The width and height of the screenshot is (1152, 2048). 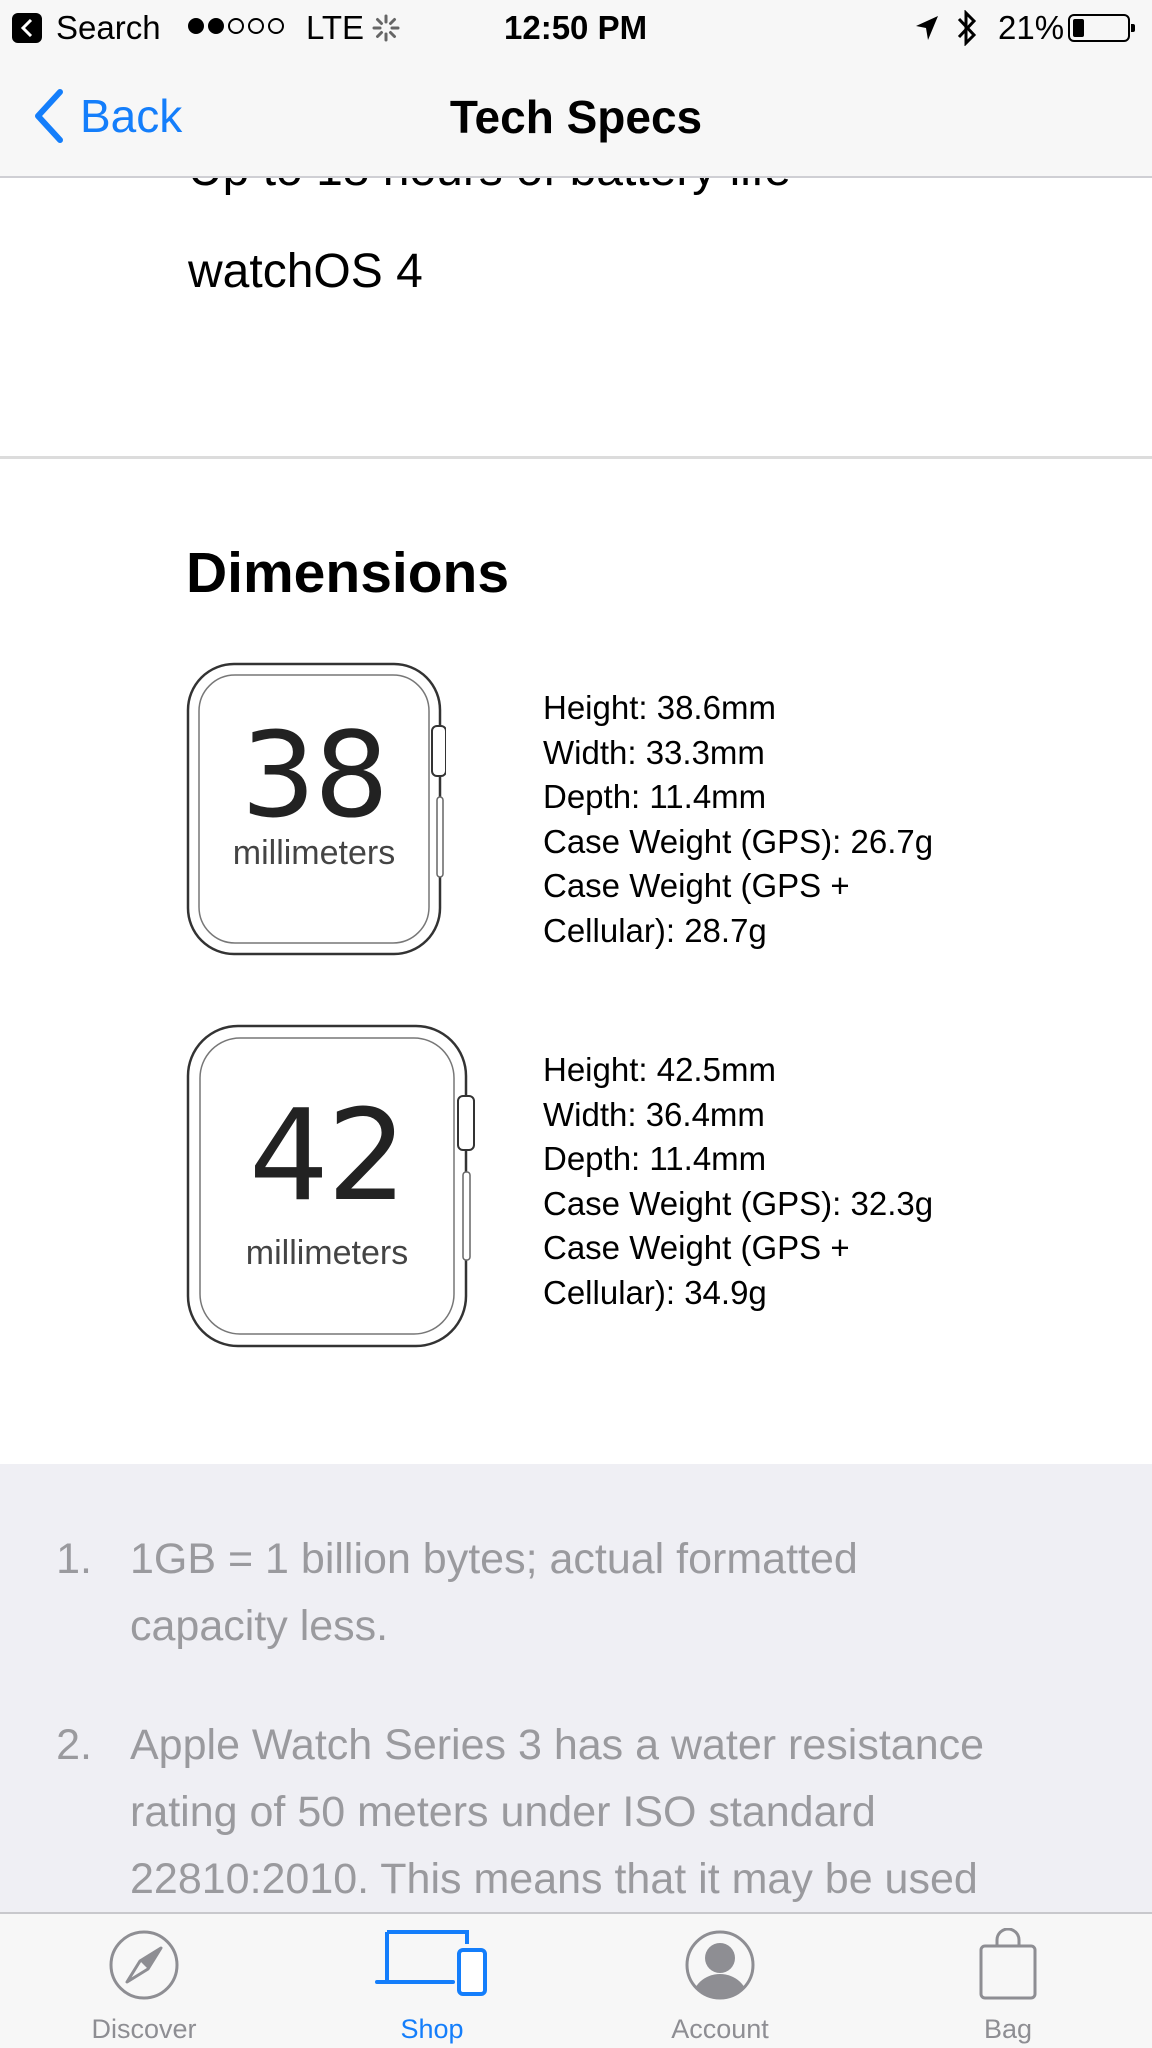 I want to click on spec-line: Case Weight (GPS): 26.7g, so click(x=738, y=841).